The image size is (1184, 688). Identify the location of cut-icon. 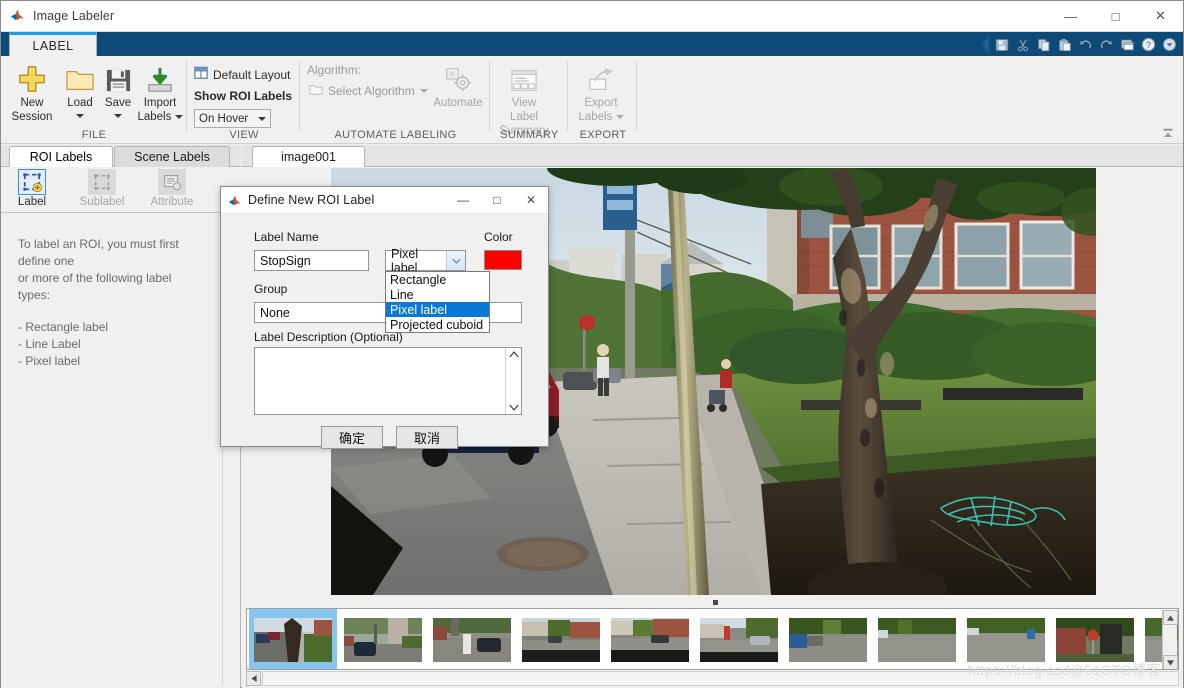
(1022, 44).